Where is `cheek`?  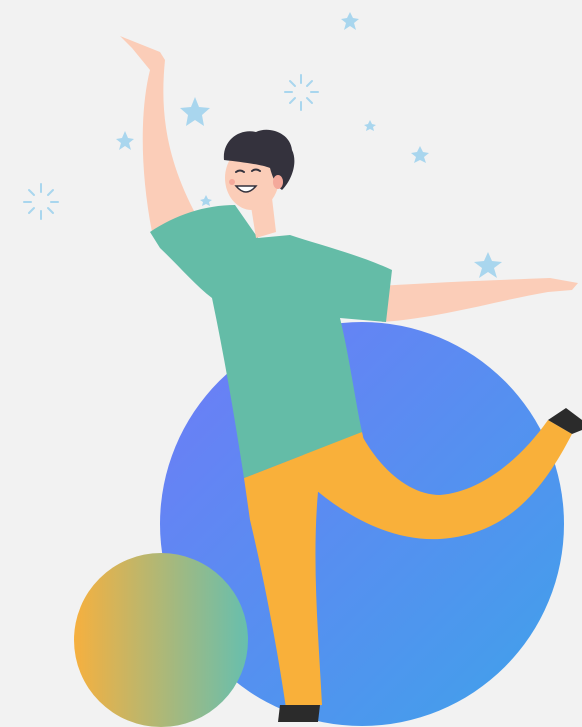 cheek is located at coordinates (232, 182).